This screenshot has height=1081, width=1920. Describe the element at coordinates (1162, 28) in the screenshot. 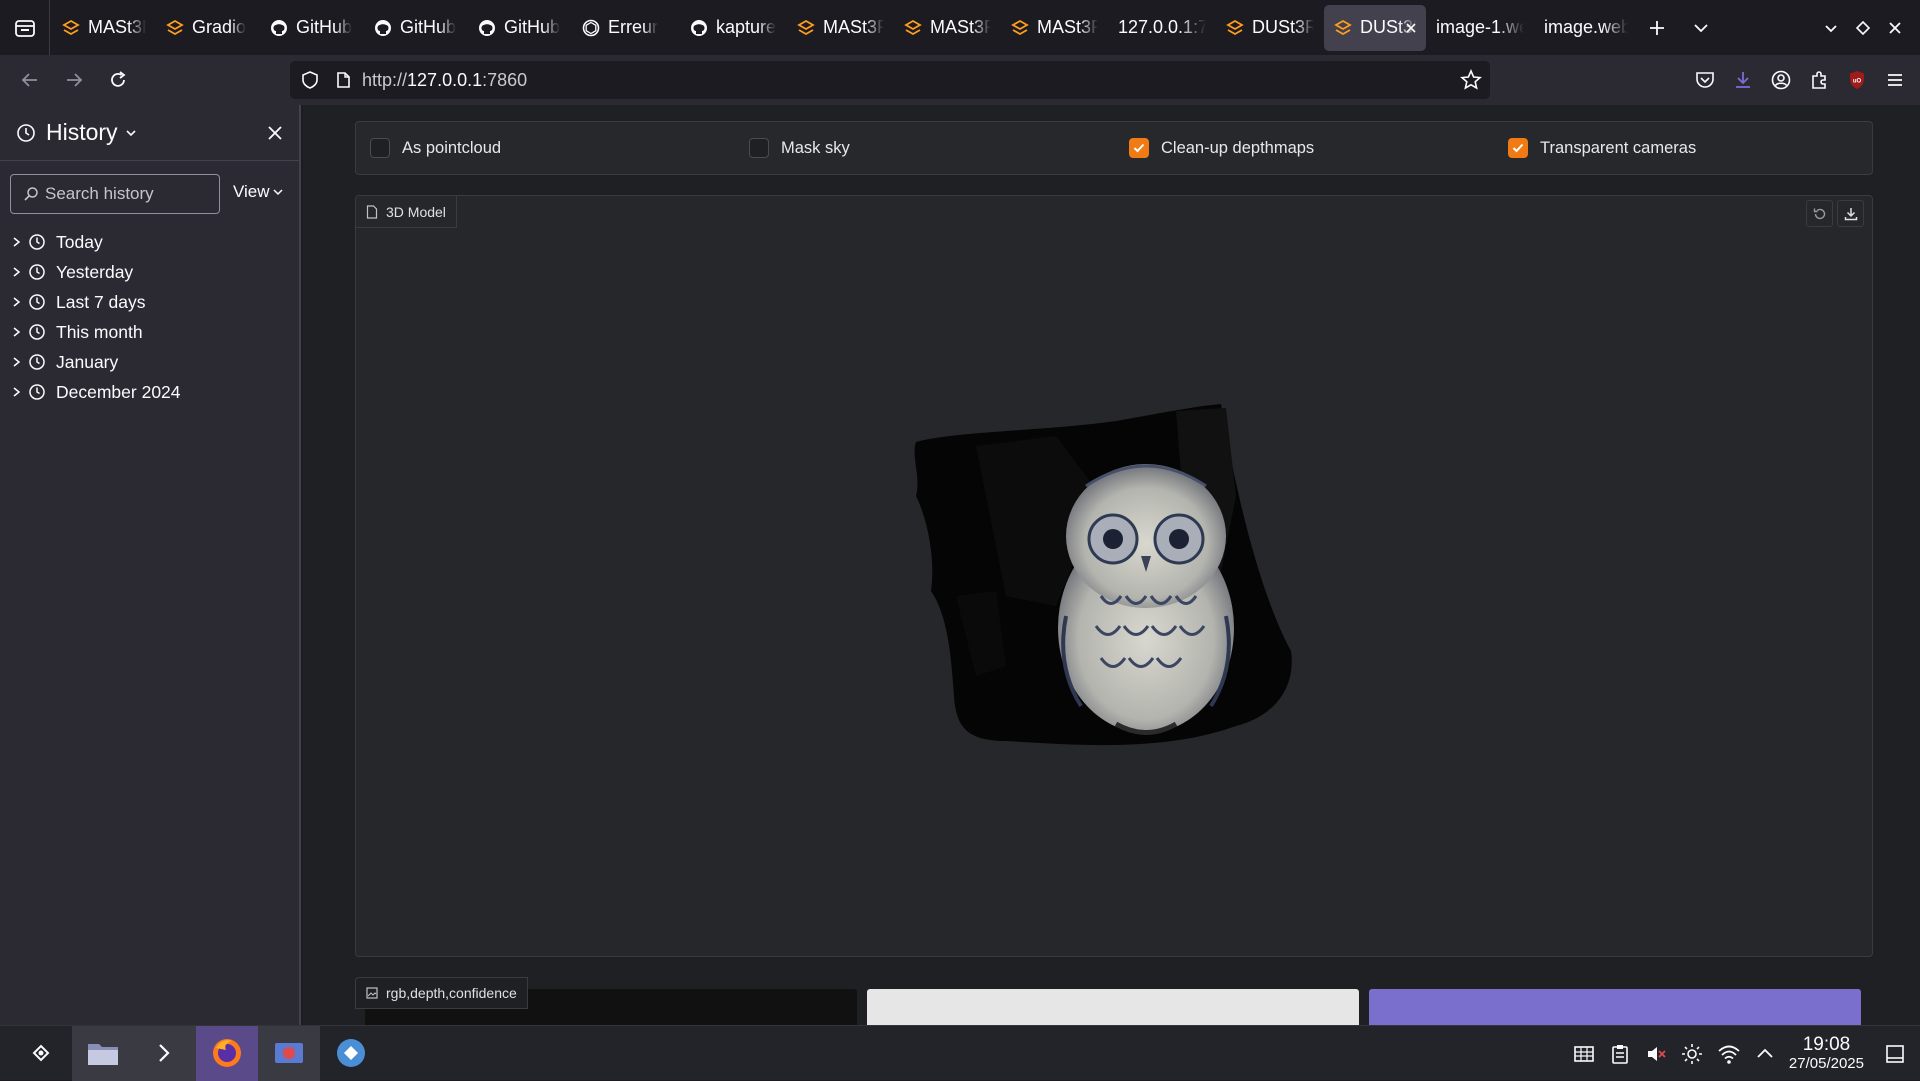

I see `tab: 127.0.0.1:7` at that location.